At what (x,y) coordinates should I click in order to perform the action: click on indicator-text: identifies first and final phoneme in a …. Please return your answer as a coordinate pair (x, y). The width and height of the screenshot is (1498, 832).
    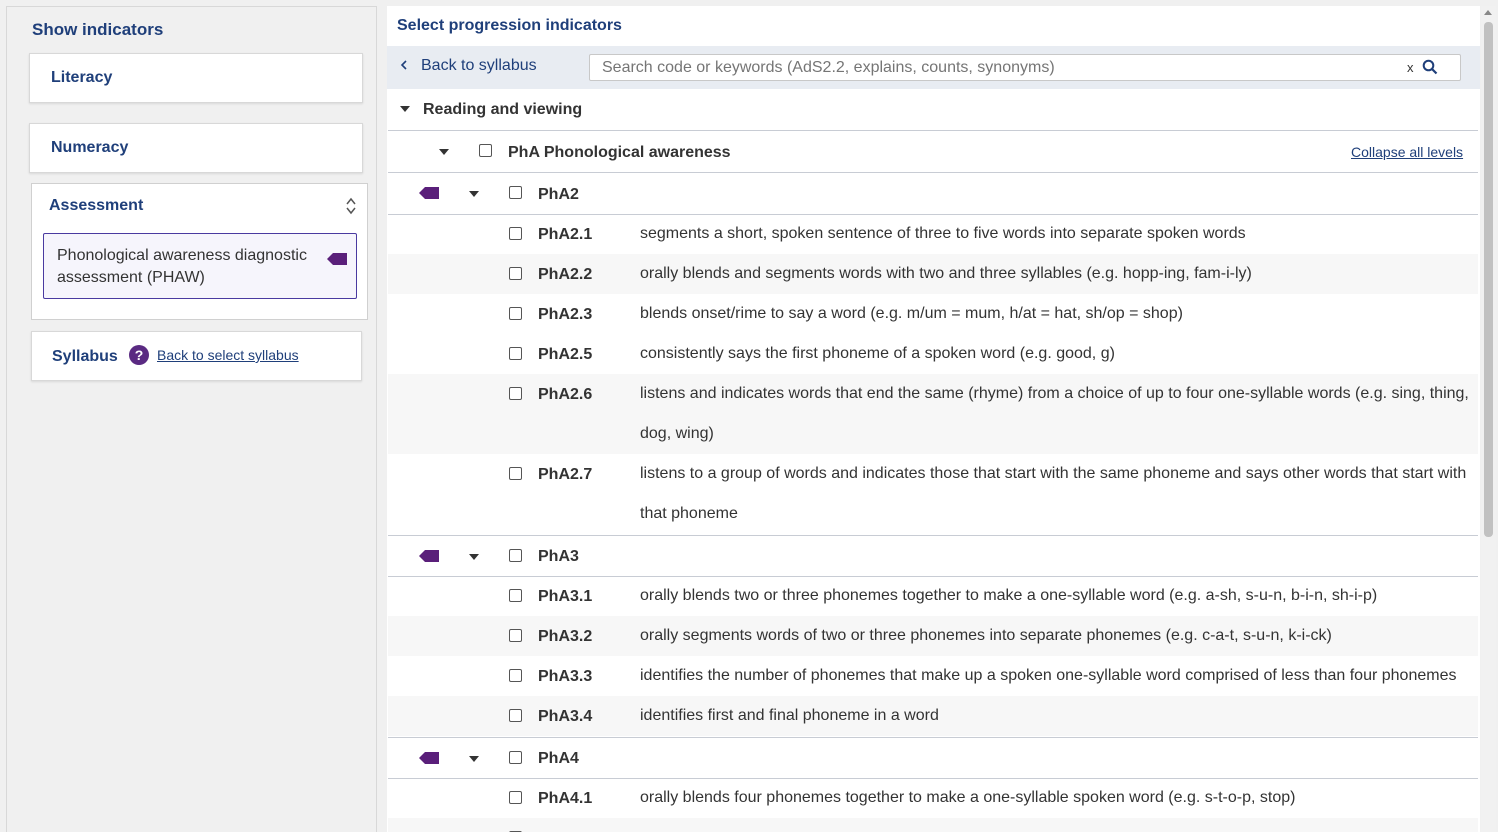
    Looking at the image, I should click on (789, 715).